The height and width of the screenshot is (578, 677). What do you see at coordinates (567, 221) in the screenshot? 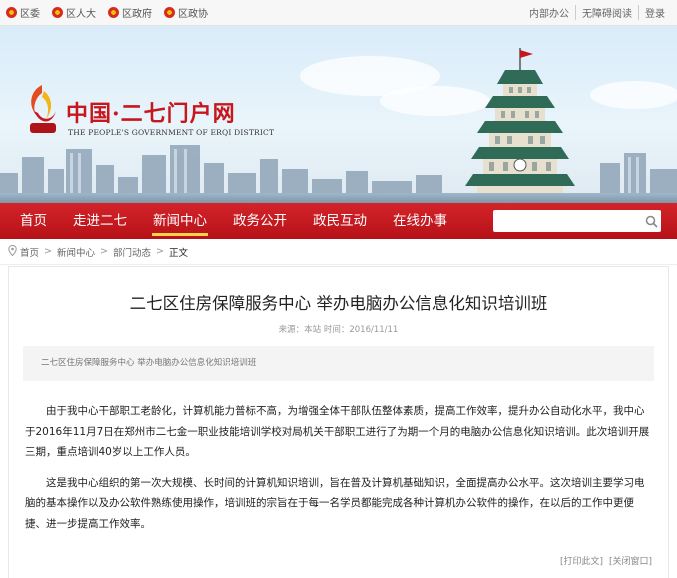
I see `search-input` at bounding box center [567, 221].